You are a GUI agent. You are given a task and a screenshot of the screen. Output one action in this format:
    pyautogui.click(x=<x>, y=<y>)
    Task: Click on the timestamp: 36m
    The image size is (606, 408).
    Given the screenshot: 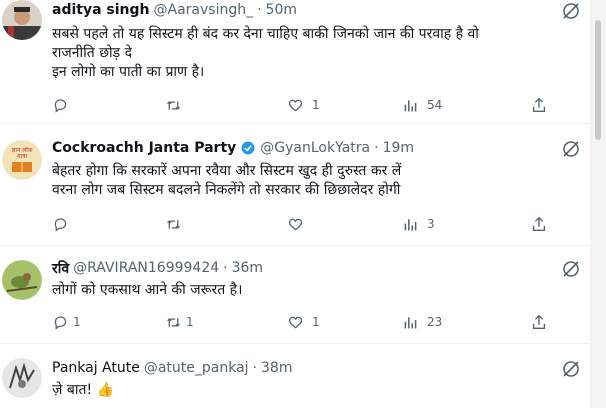 What is the action you would take?
    pyautogui.click(x=247, y=268)
    